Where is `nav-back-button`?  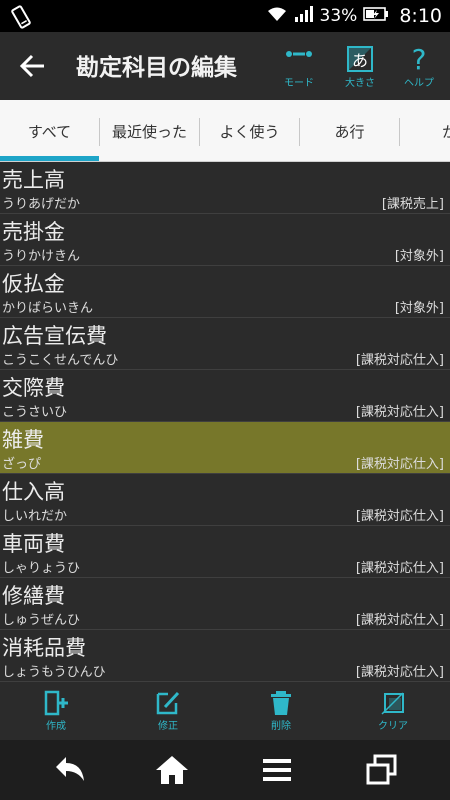 nav-back-button is located at coordinates (70, 770).